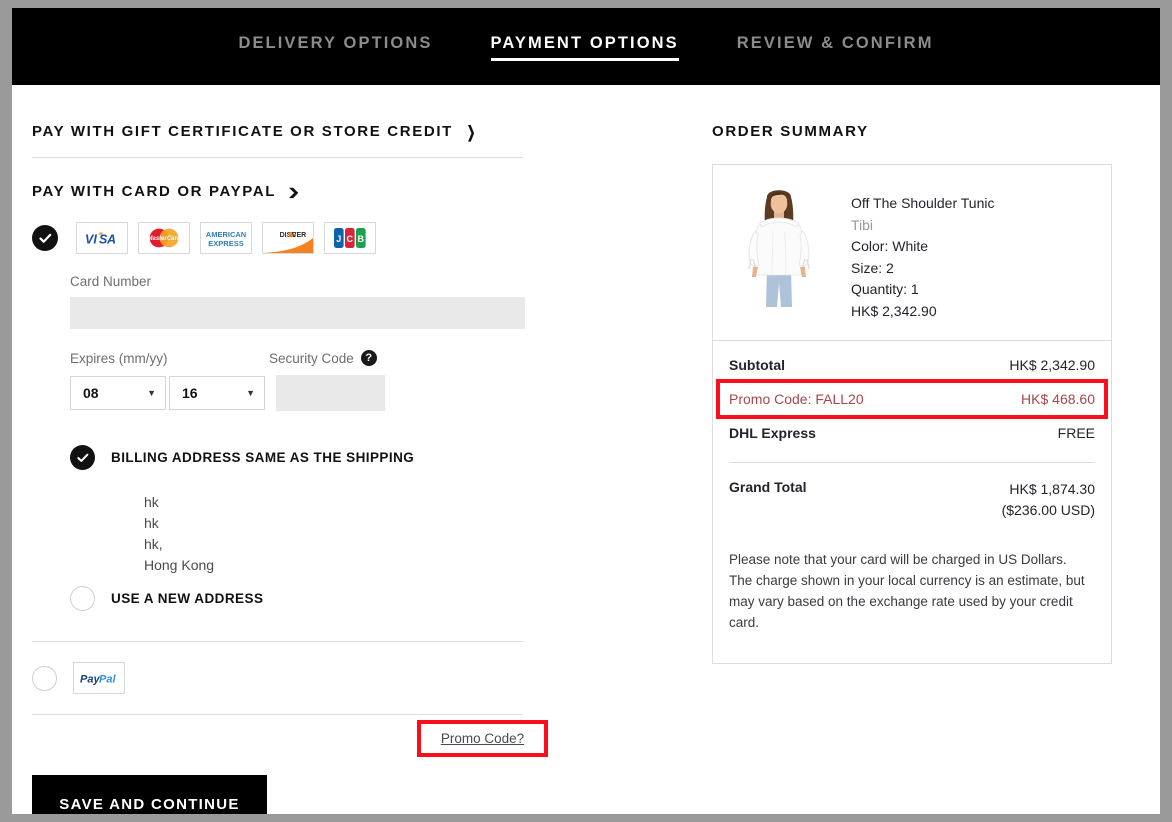 Image resolution: width=1172 pixels, height=822 pixels. I want to click on promo-code-label: Promo Code: FALL20, so click(796, 399).